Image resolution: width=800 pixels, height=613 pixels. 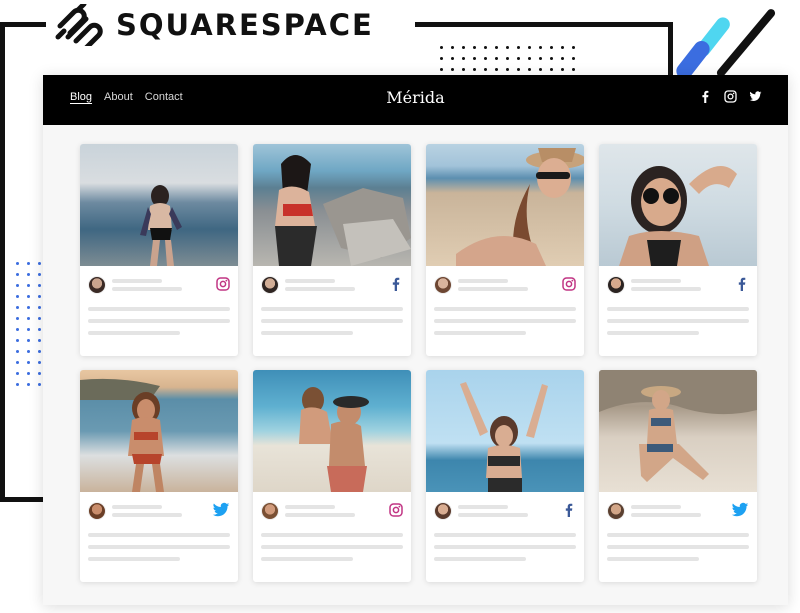 I want to click on site-title: Mérida, so click(x=415, y=97).